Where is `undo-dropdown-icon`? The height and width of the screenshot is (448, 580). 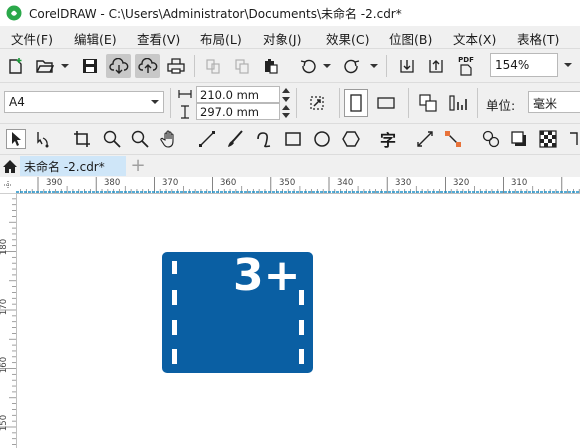 undo-dropdown-icon is located at coordinates (327, 66).